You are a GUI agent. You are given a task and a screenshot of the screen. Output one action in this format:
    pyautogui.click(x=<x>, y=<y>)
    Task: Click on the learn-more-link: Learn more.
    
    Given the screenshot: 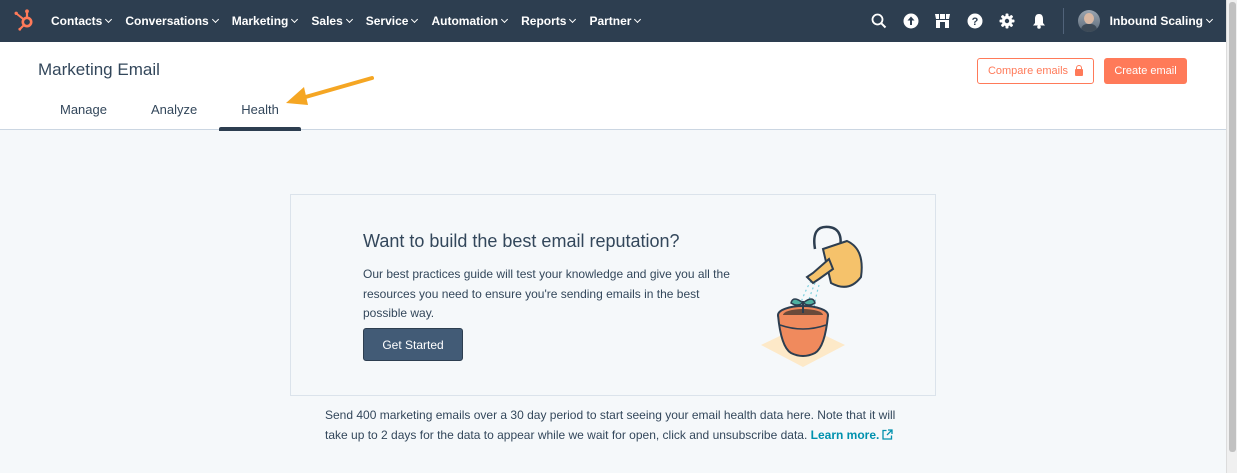 What is the action you would take?
    pyautogui.click(x=845, y=435)
    